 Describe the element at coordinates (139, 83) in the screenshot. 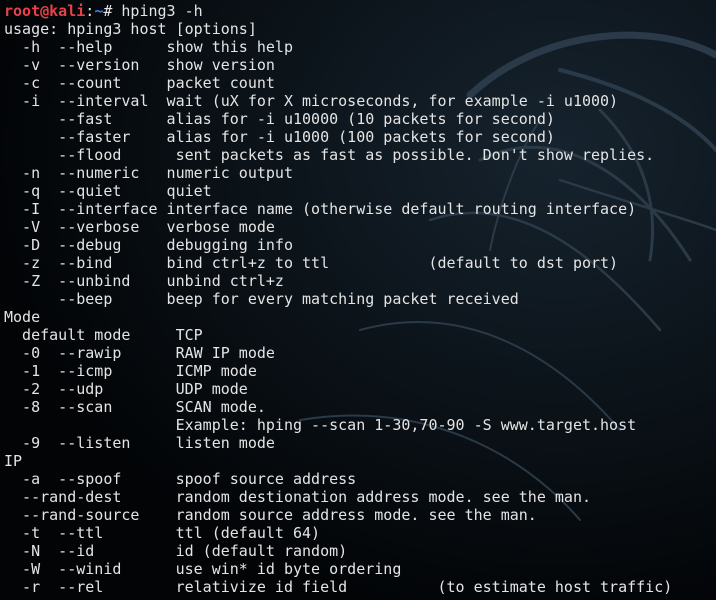

I see `output-line: -c --count packet count` at that location.